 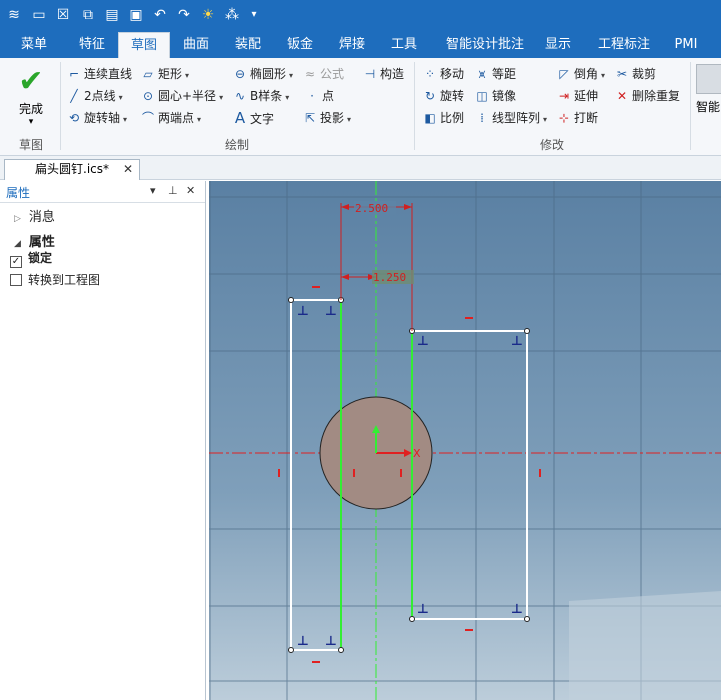 I want to click on point-button: · 点, so click(x=319, y=96).